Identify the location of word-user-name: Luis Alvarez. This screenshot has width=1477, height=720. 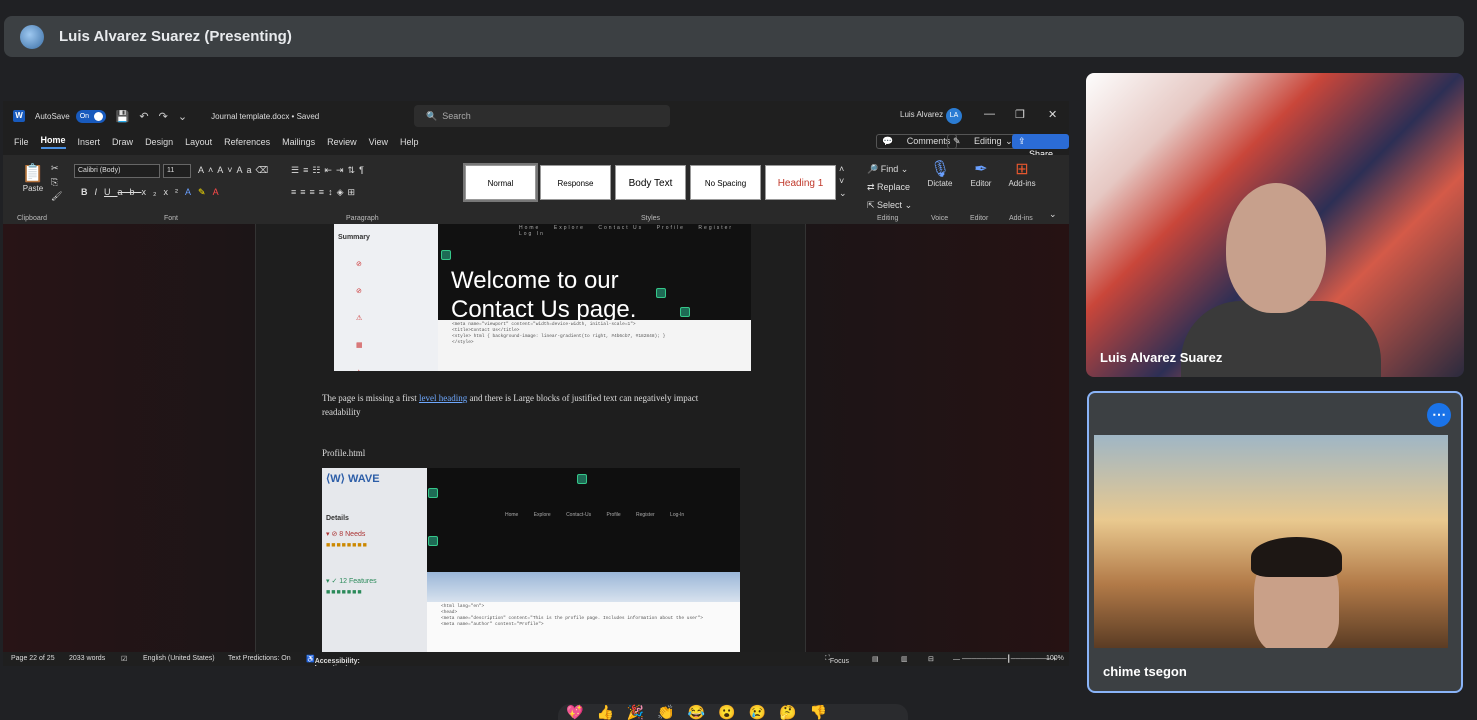
(922, 114).